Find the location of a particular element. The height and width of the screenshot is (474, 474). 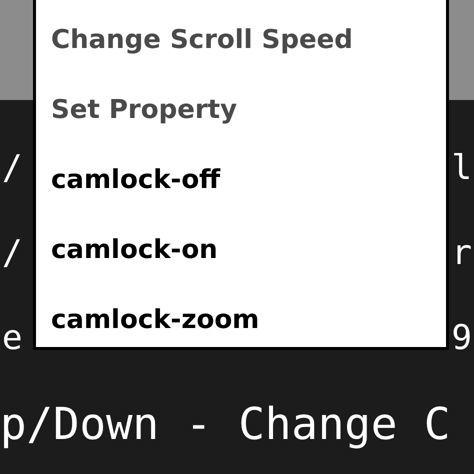

background-text: e is located at coordinates (12, 337).